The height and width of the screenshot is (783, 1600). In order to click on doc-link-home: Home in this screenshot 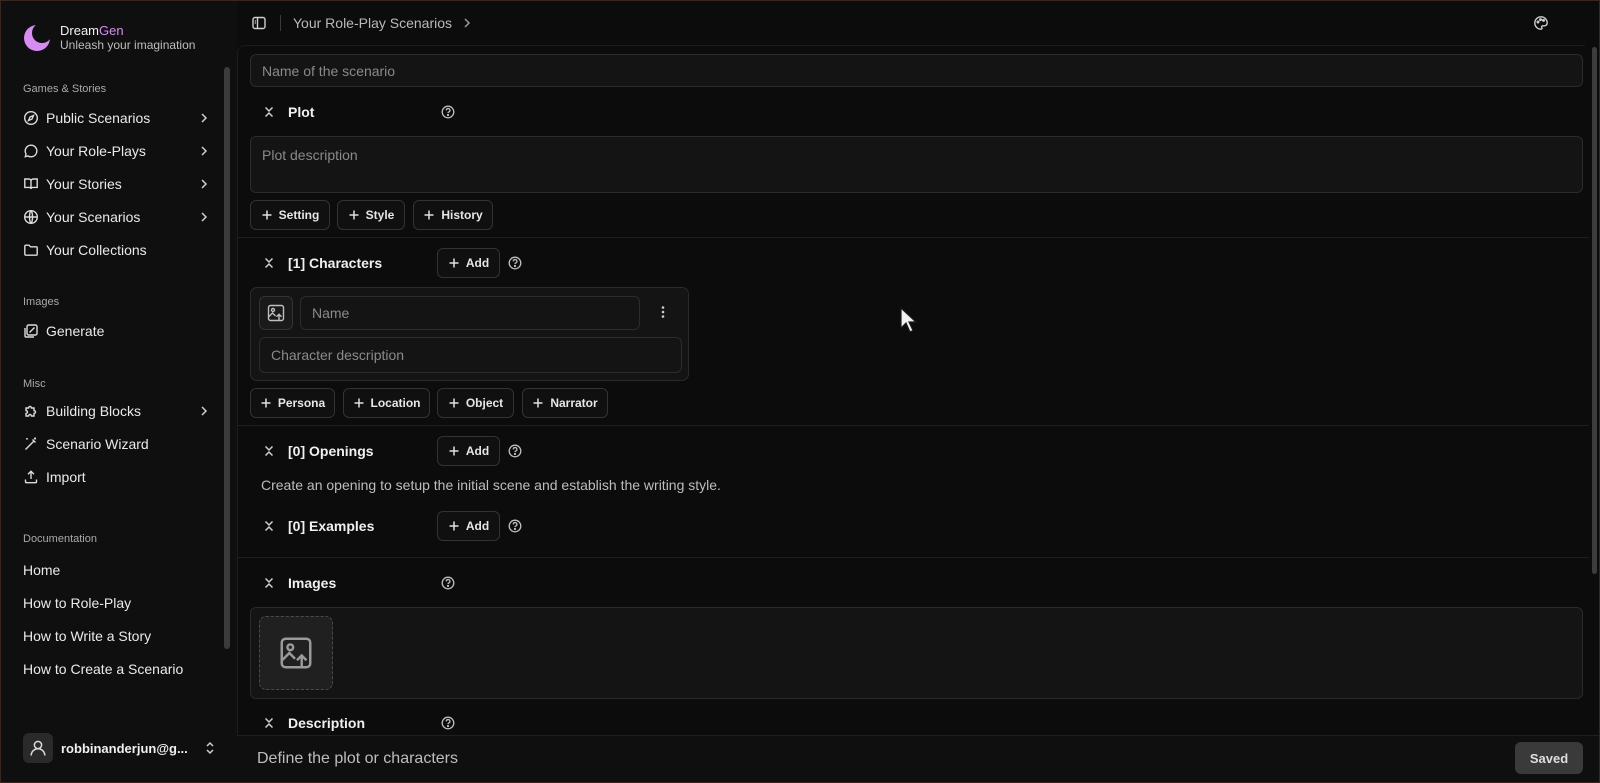, I will do `click(116, 570)`.